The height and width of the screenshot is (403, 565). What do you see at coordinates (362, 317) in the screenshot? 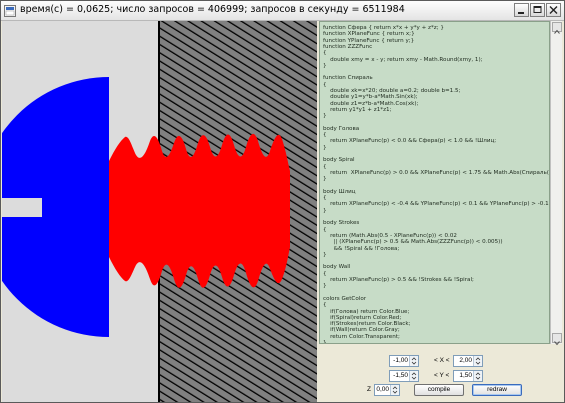
I see `code-line: if(Spiral)return Color.Red;` at bounding box center [362, 317].